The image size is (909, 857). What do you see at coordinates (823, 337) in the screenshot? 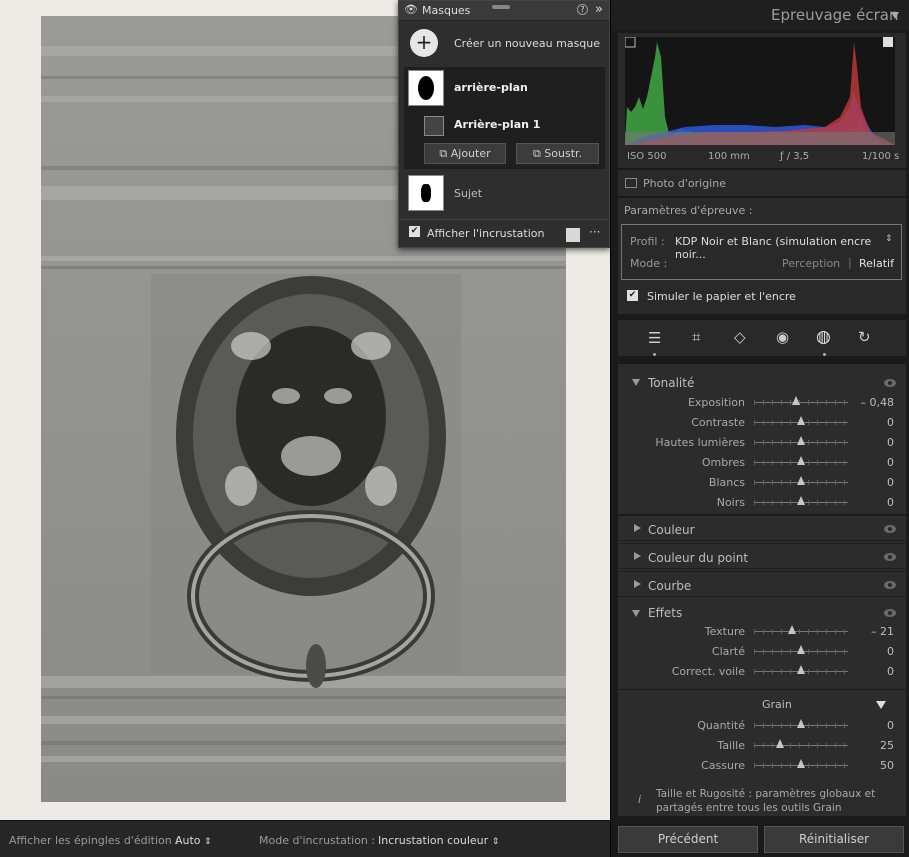
I see `mask-icon: ◍` at bounding box center [823, 337].